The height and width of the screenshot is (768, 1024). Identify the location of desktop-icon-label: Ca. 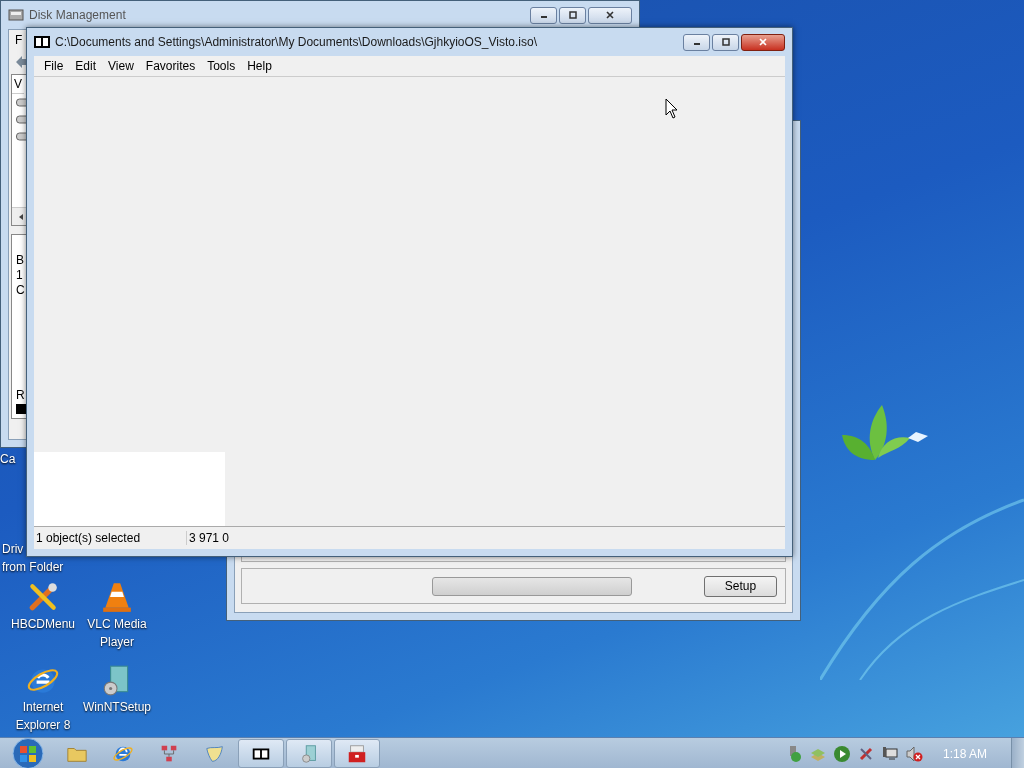
(8, 459).